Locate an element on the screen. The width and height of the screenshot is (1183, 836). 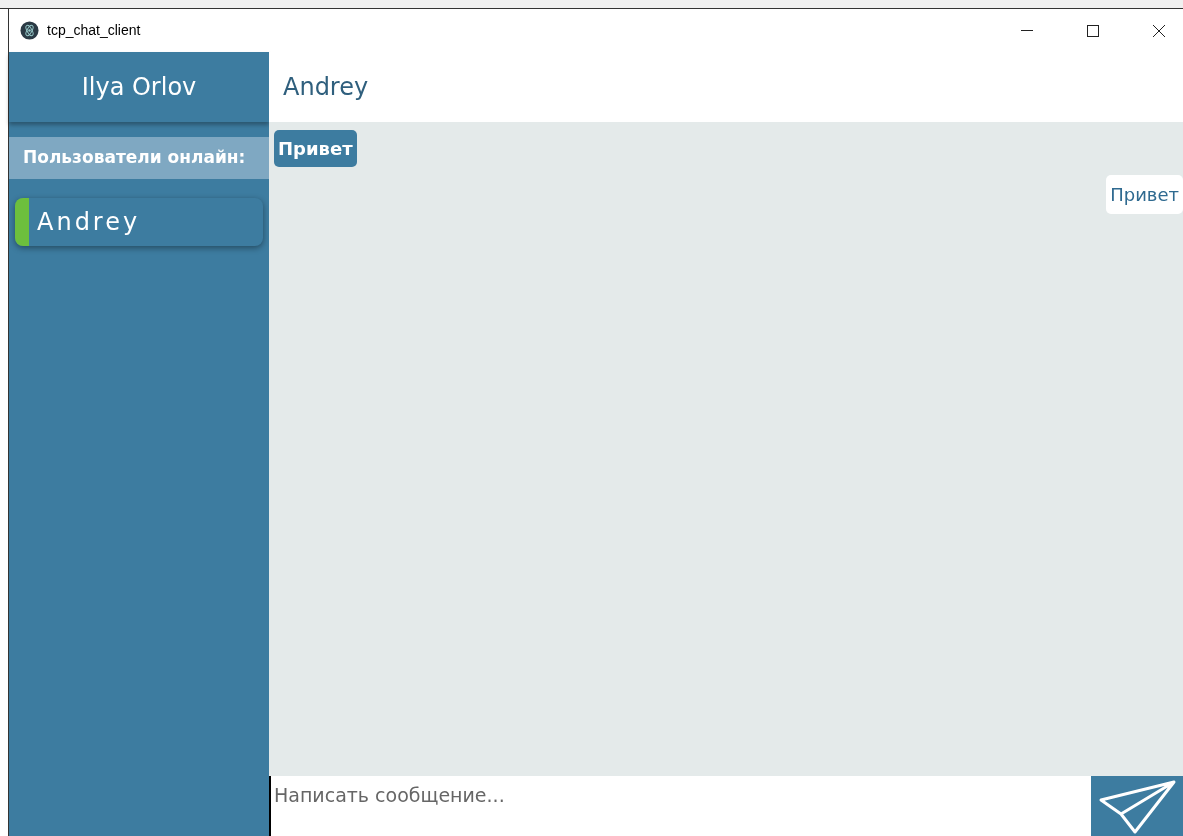
minimize-icon is located at coordinates (1027, 30).